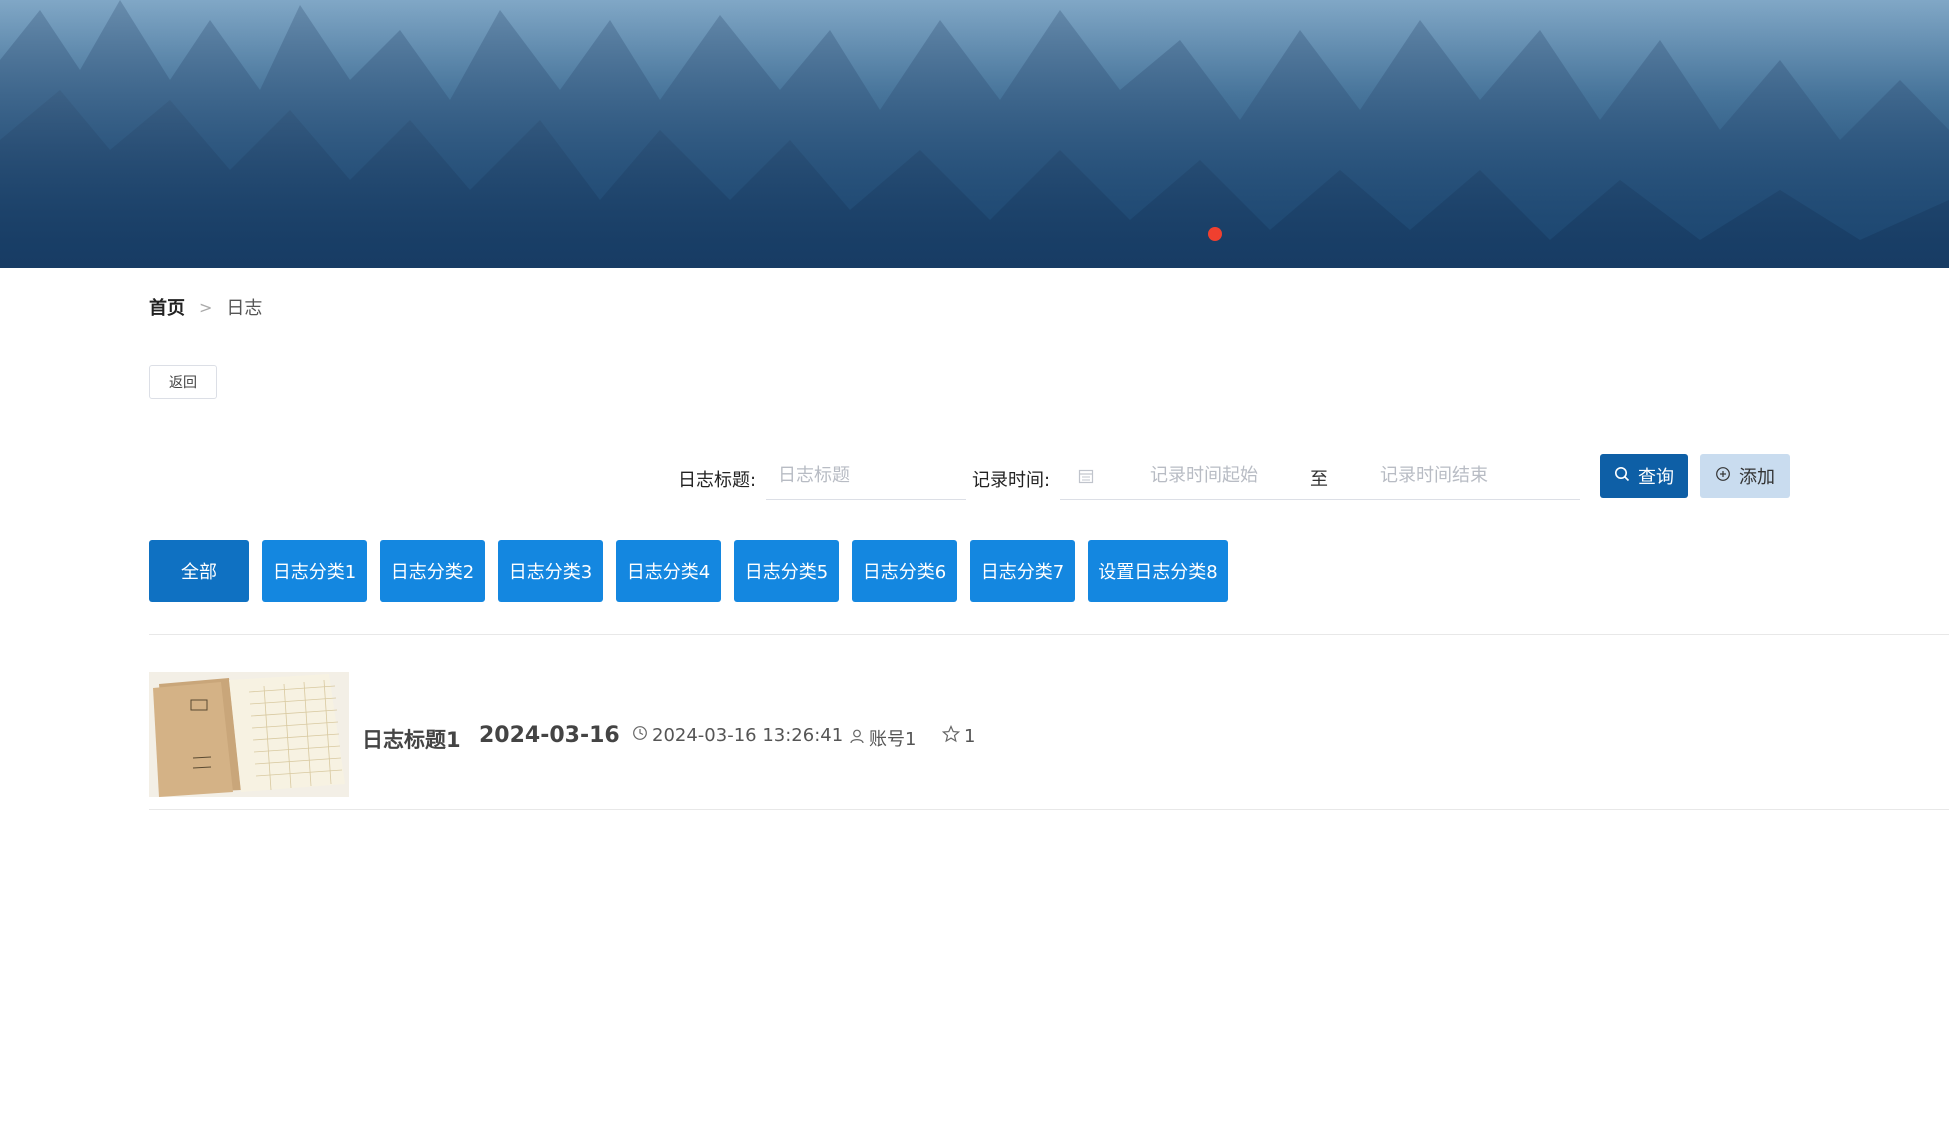  Describe the element at coordinates (1757, 477) in the screenshot. I see `add-button-label: 添加` at that location.